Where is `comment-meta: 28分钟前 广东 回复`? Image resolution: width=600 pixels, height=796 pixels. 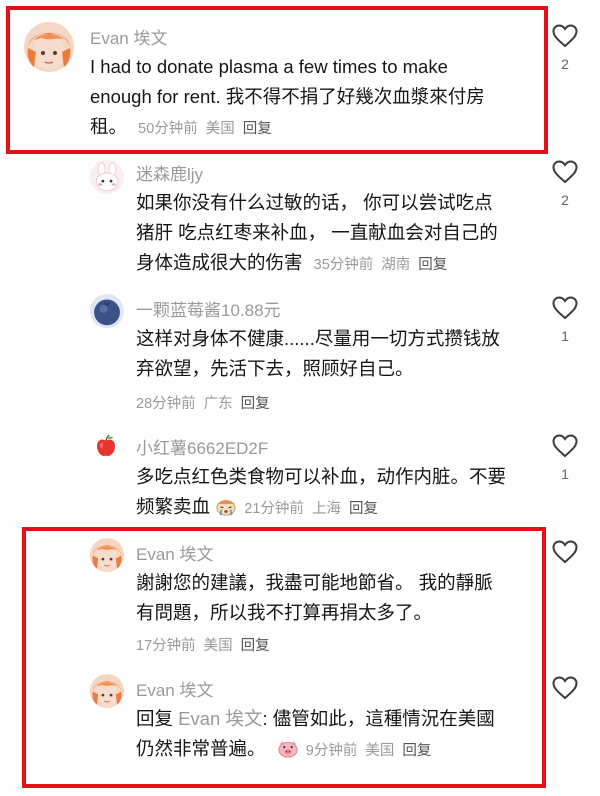 comment-meta: 28分钟前 广东 回复 is located at coordinates (203, 402).